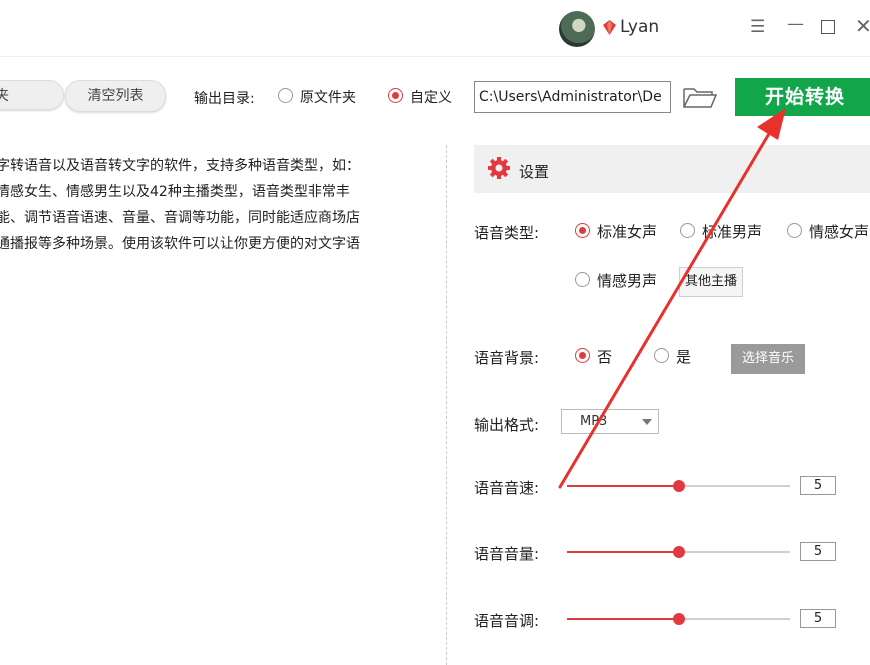 The width and height of the screenshot is (870, 665). Describe the element at coordinates (711, 282) in the screenshot. I see `other-anchor-button: 其他主播` at that location.